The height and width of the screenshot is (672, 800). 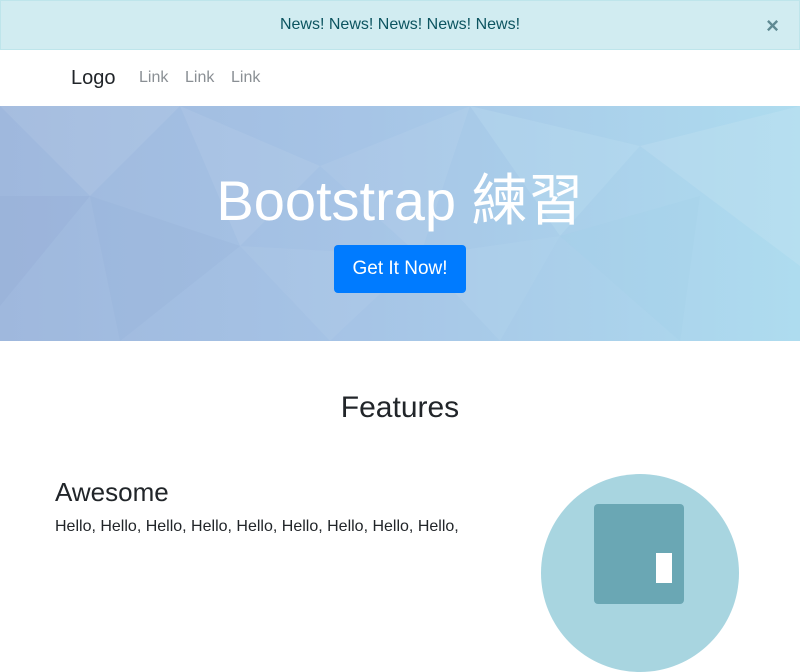 I want to click on alert-message: News! News! News! News! News!, so click(x=400, y=24).